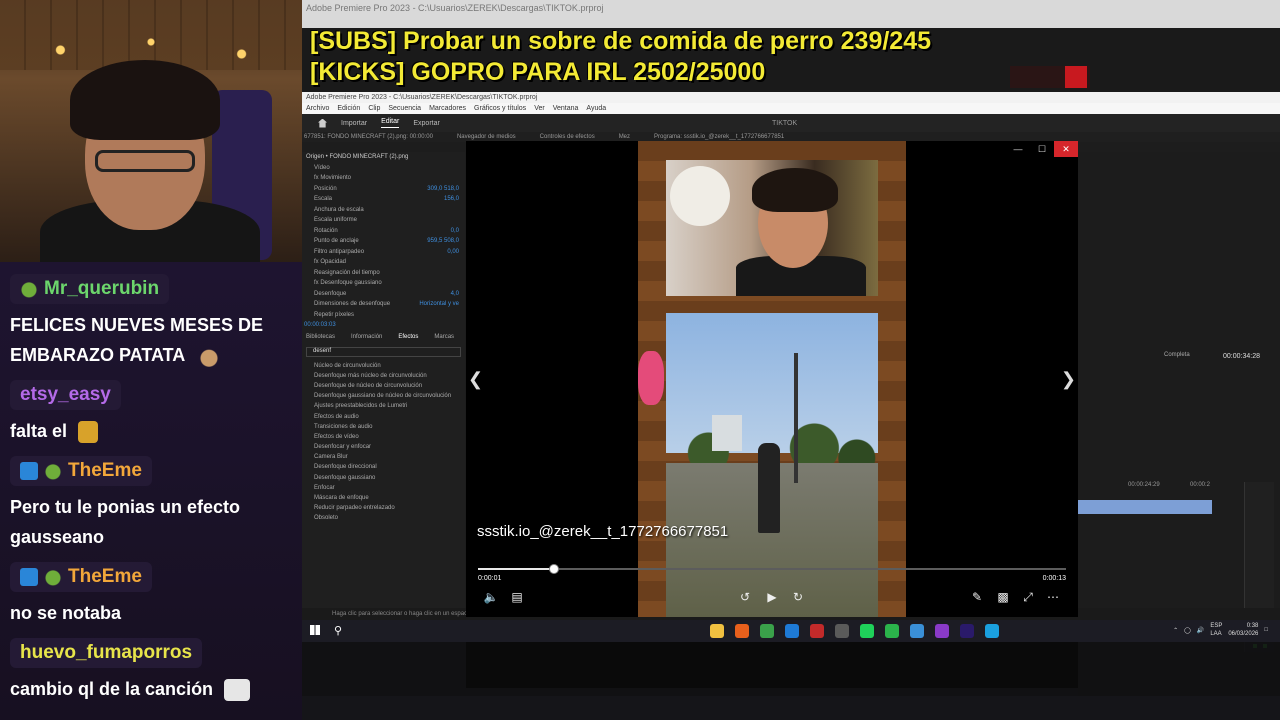 The image size is (1280, 720). Describe the element at coordinates (383, 416) in the screenshot. I see `effects-tree-item: Efectos de audio` at that location.